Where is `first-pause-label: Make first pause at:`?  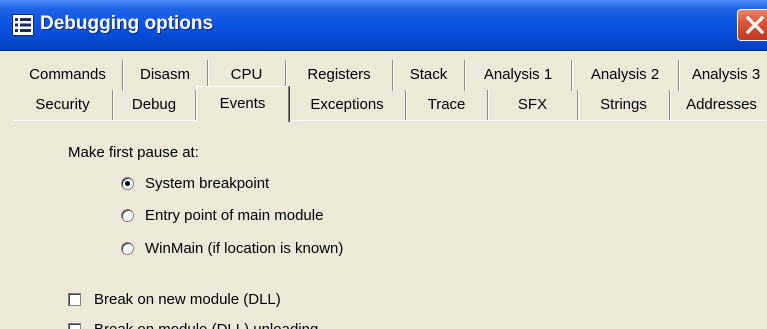
first-pause-label: Make first pause at: is located at coordinates (133, 152).